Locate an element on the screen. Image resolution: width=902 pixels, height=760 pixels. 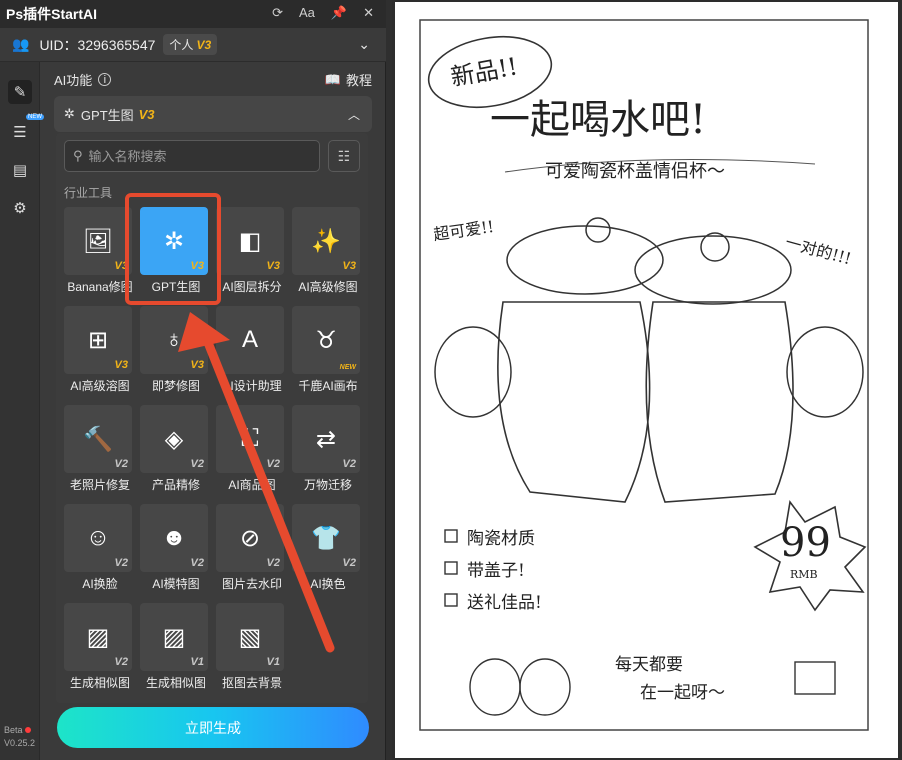
tutorial-label: 教程 is located at coordinates (358, 80).